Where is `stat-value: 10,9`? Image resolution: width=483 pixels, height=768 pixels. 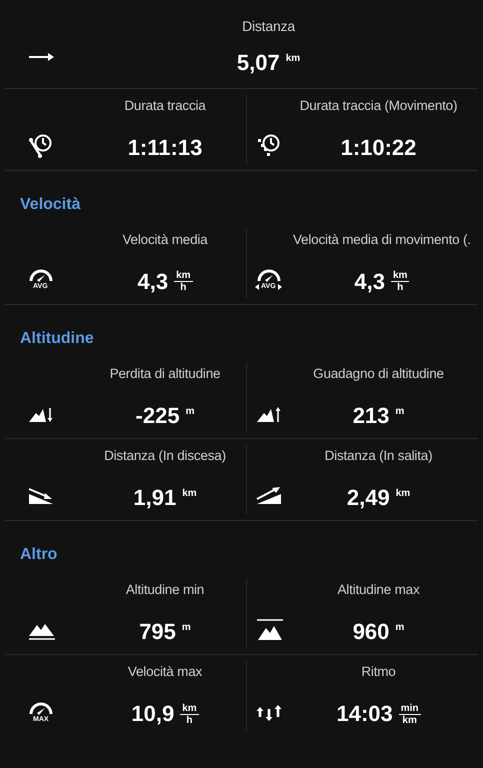
stat-value: 10,9 is located at coordinates (152, 714).